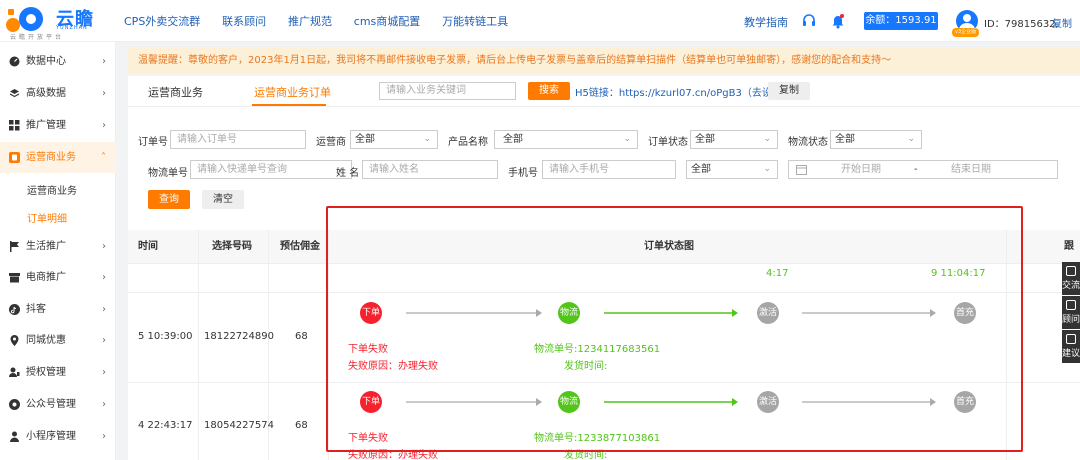 The height and width of the screenshot is (460, 1080). Describe the element at coordinates (14, 125) in the screenshot. I see `grid-icon` at that location.